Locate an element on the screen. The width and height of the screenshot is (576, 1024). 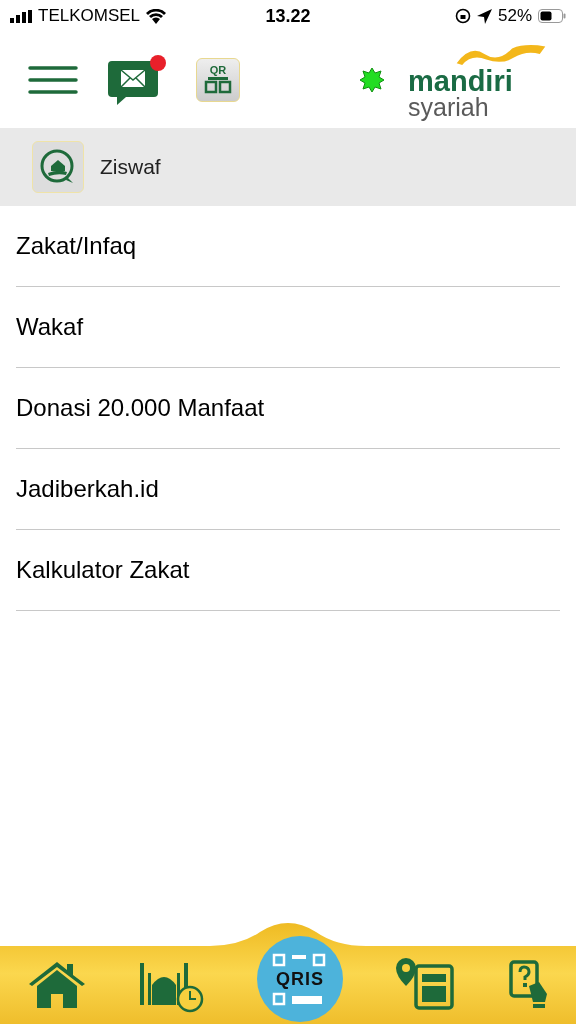
atm-locator-button is located at coordinates (426, 984).